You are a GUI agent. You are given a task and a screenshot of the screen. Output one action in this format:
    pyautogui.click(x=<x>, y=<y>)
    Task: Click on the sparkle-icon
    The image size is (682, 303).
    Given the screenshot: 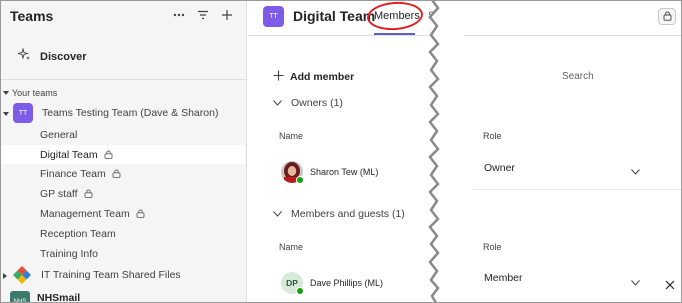 What is the action you would take?
    pyautogui.click(x=23, y=56)
    